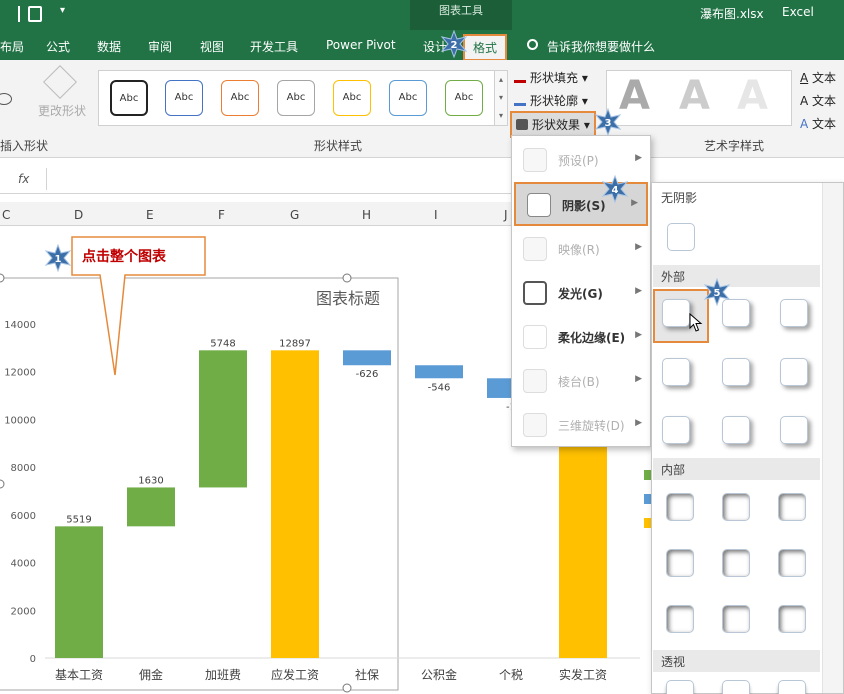 This screenshot has height=694, width=844. Describe the element at coordinates (522, 124) in the screenshot. I see `shape-effects-icon` at that location.